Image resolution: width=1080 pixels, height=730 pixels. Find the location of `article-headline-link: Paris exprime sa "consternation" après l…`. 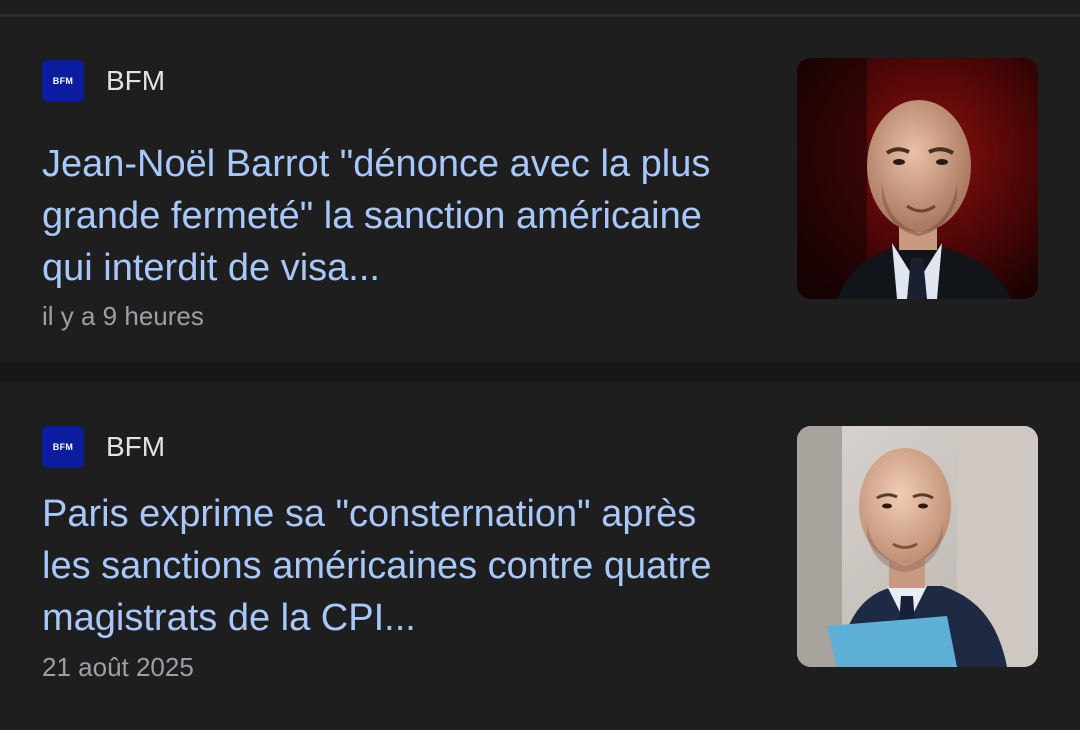

article-headline-link: Paris exprime sa "consternation" après l… is located at coordinates (392, 566).